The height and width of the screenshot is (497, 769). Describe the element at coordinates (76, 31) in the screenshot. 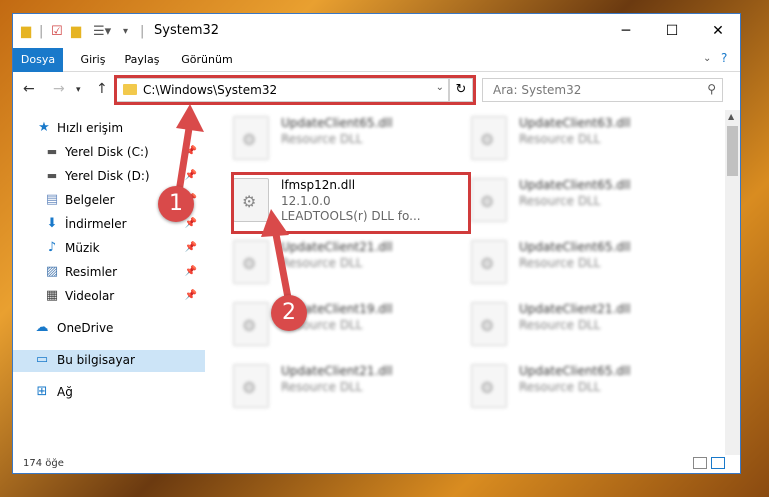

I see `new-folder-icon: ▆` at that location.